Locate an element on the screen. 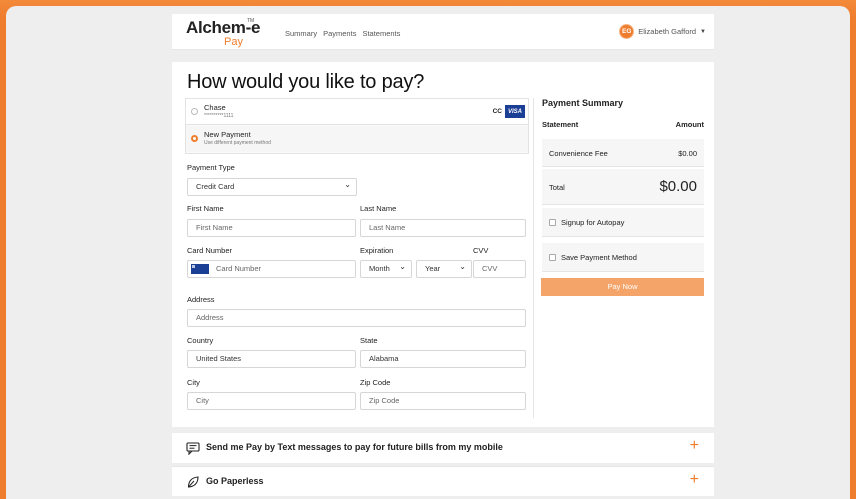 The image size is (856, 499). logo: Alchem-e TM Pay is located at coordinates (226, 34).